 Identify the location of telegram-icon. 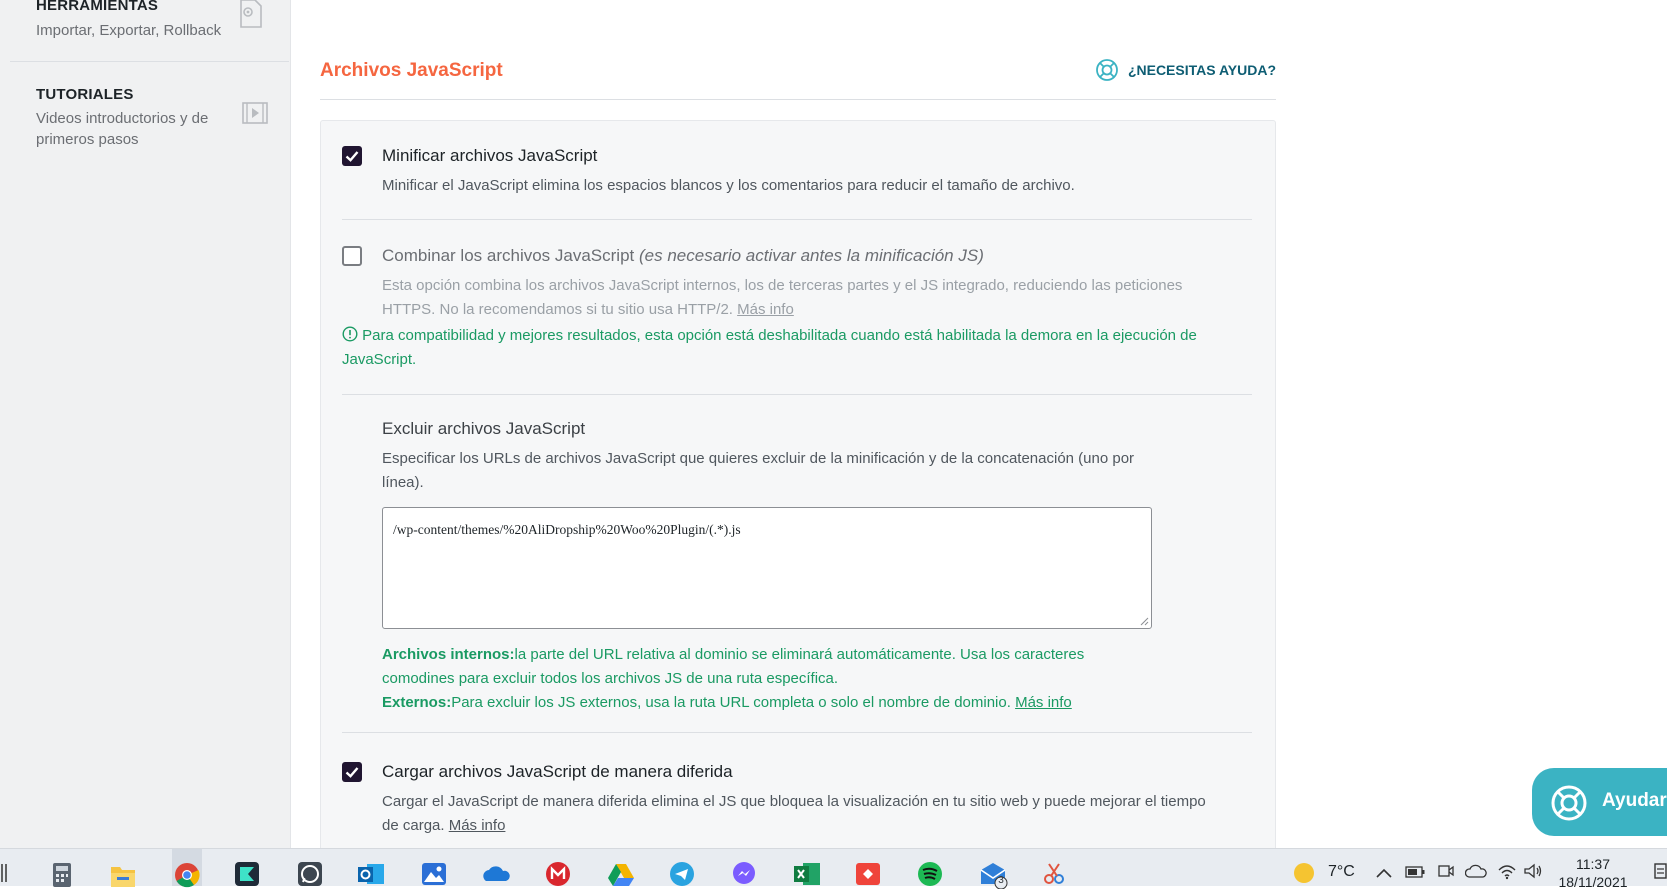
(682, 874).